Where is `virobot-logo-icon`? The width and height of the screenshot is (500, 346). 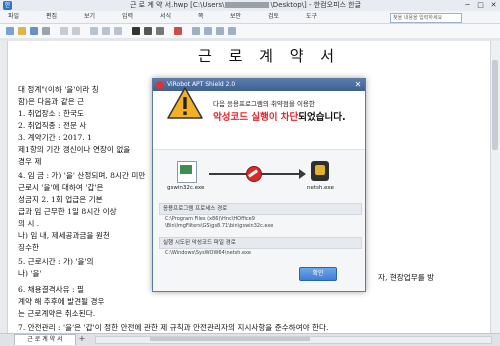
virobot-logo-icon is located at coordinates (160, 85).